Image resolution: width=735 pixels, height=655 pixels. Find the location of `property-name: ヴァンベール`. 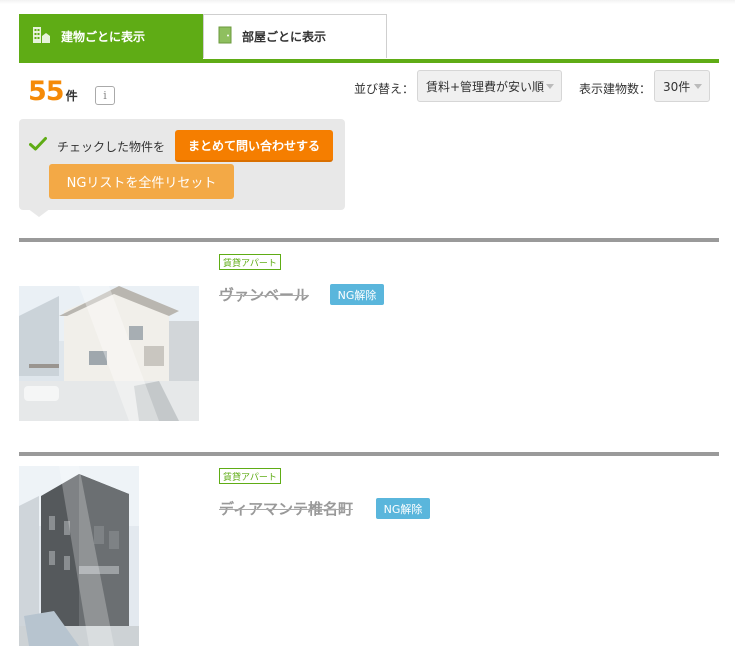

property-name: ヴァンベール is located at coordinates (264, 294).